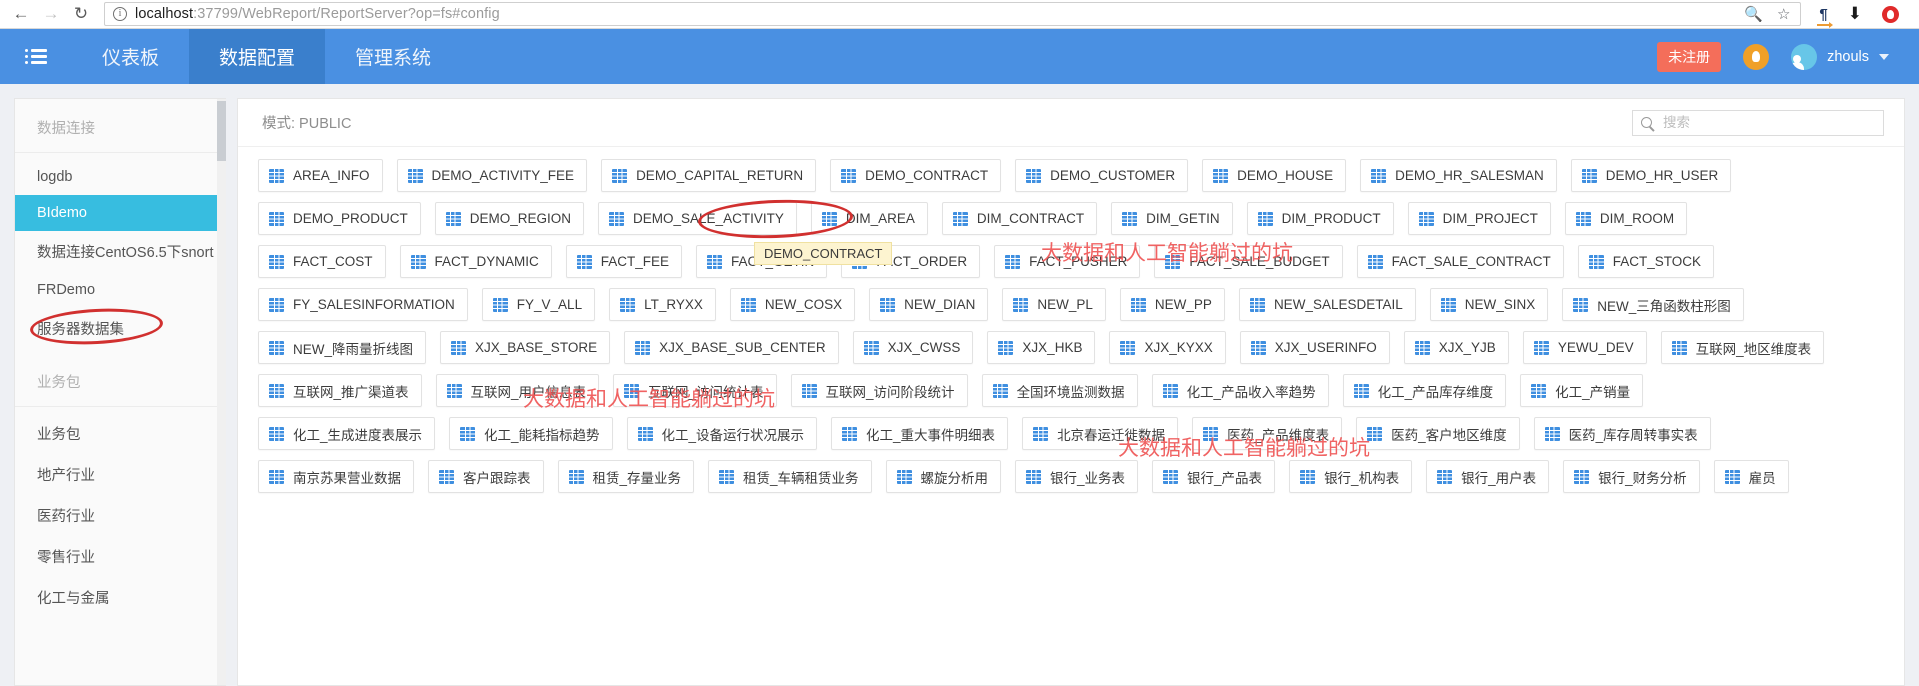  I want to click on table-chip: FY_SALESINFORMATION, so click(363, 304).